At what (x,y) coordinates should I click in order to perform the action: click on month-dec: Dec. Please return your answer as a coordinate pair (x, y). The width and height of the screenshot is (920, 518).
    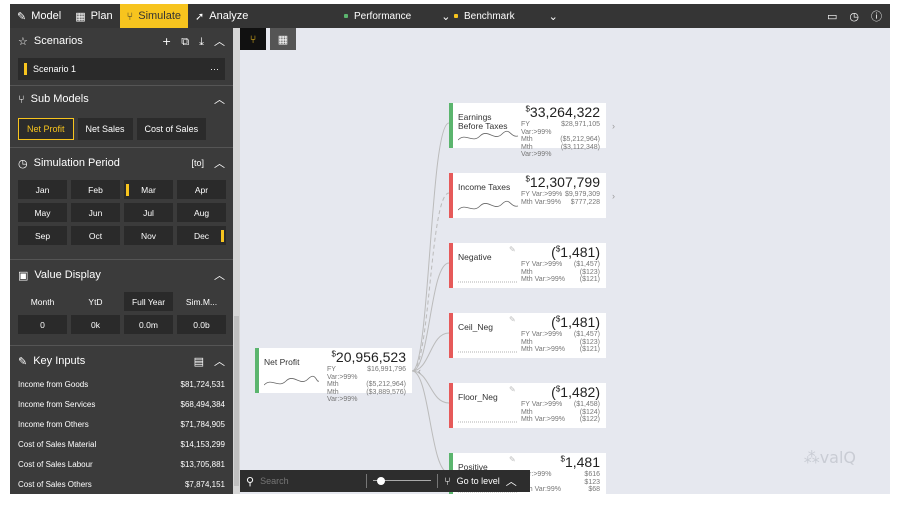
    Looking at the image, I should click on (201, 235).